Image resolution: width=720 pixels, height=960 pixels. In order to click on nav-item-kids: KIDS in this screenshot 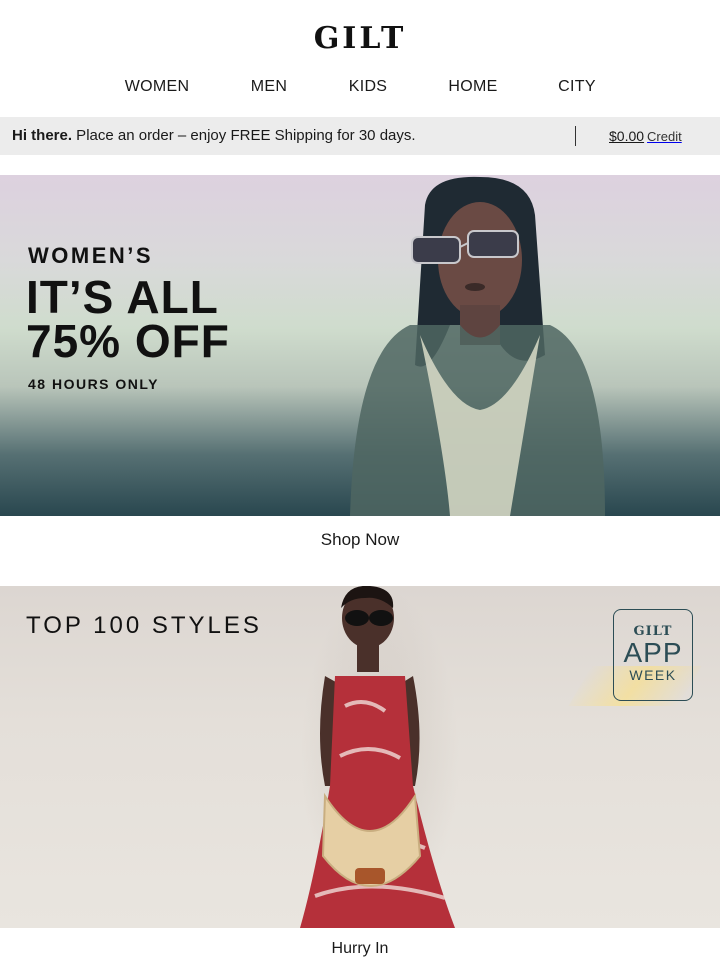, I will do `click(368, 87)`.